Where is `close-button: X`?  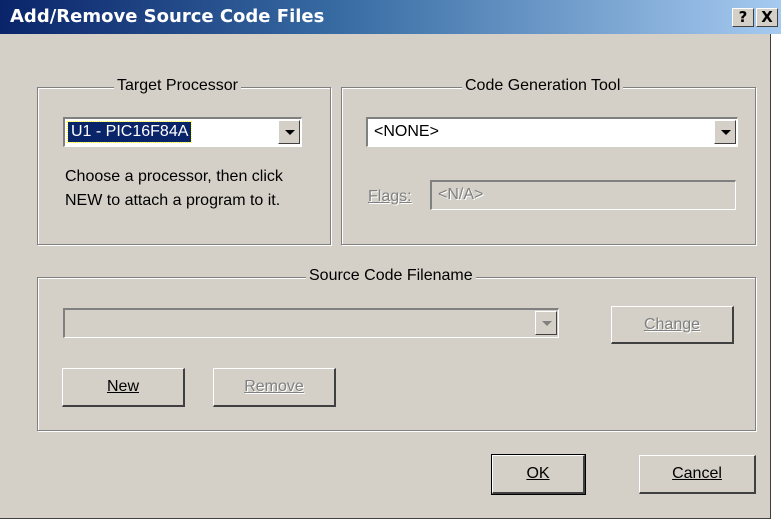 close-button: X is located at coordinates (767, 17).